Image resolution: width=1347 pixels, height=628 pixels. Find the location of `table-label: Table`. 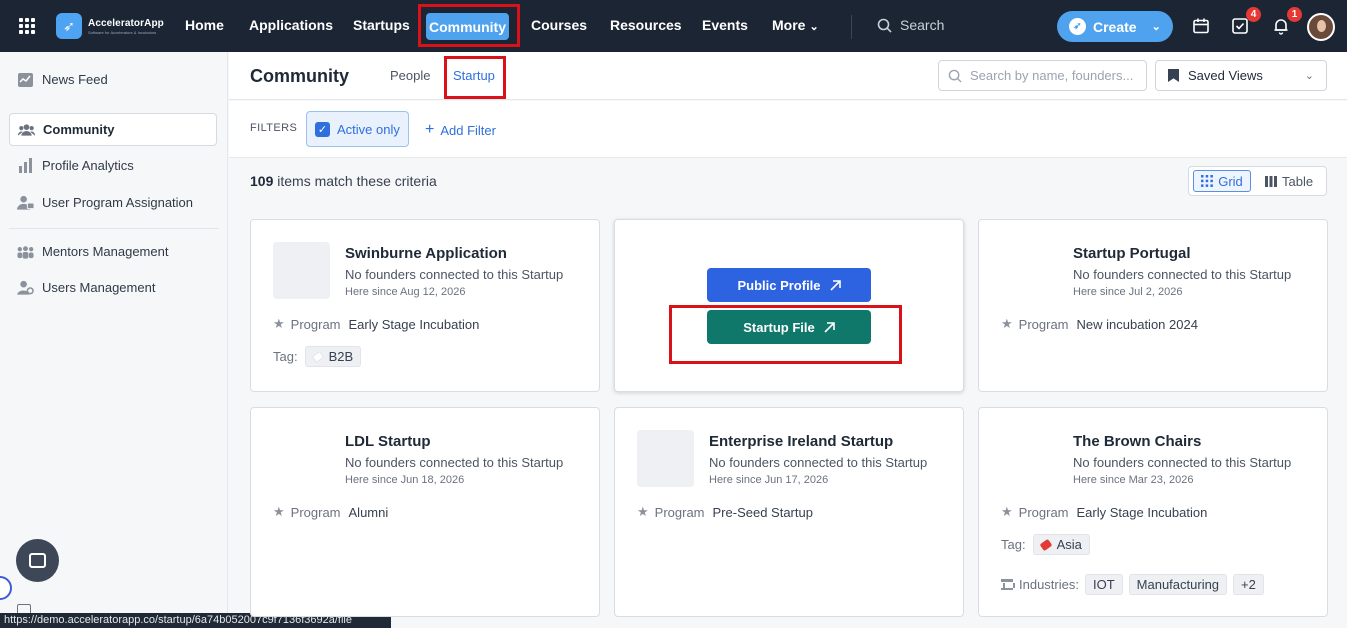

table-label: Table is located at coordinates (1298, 181).